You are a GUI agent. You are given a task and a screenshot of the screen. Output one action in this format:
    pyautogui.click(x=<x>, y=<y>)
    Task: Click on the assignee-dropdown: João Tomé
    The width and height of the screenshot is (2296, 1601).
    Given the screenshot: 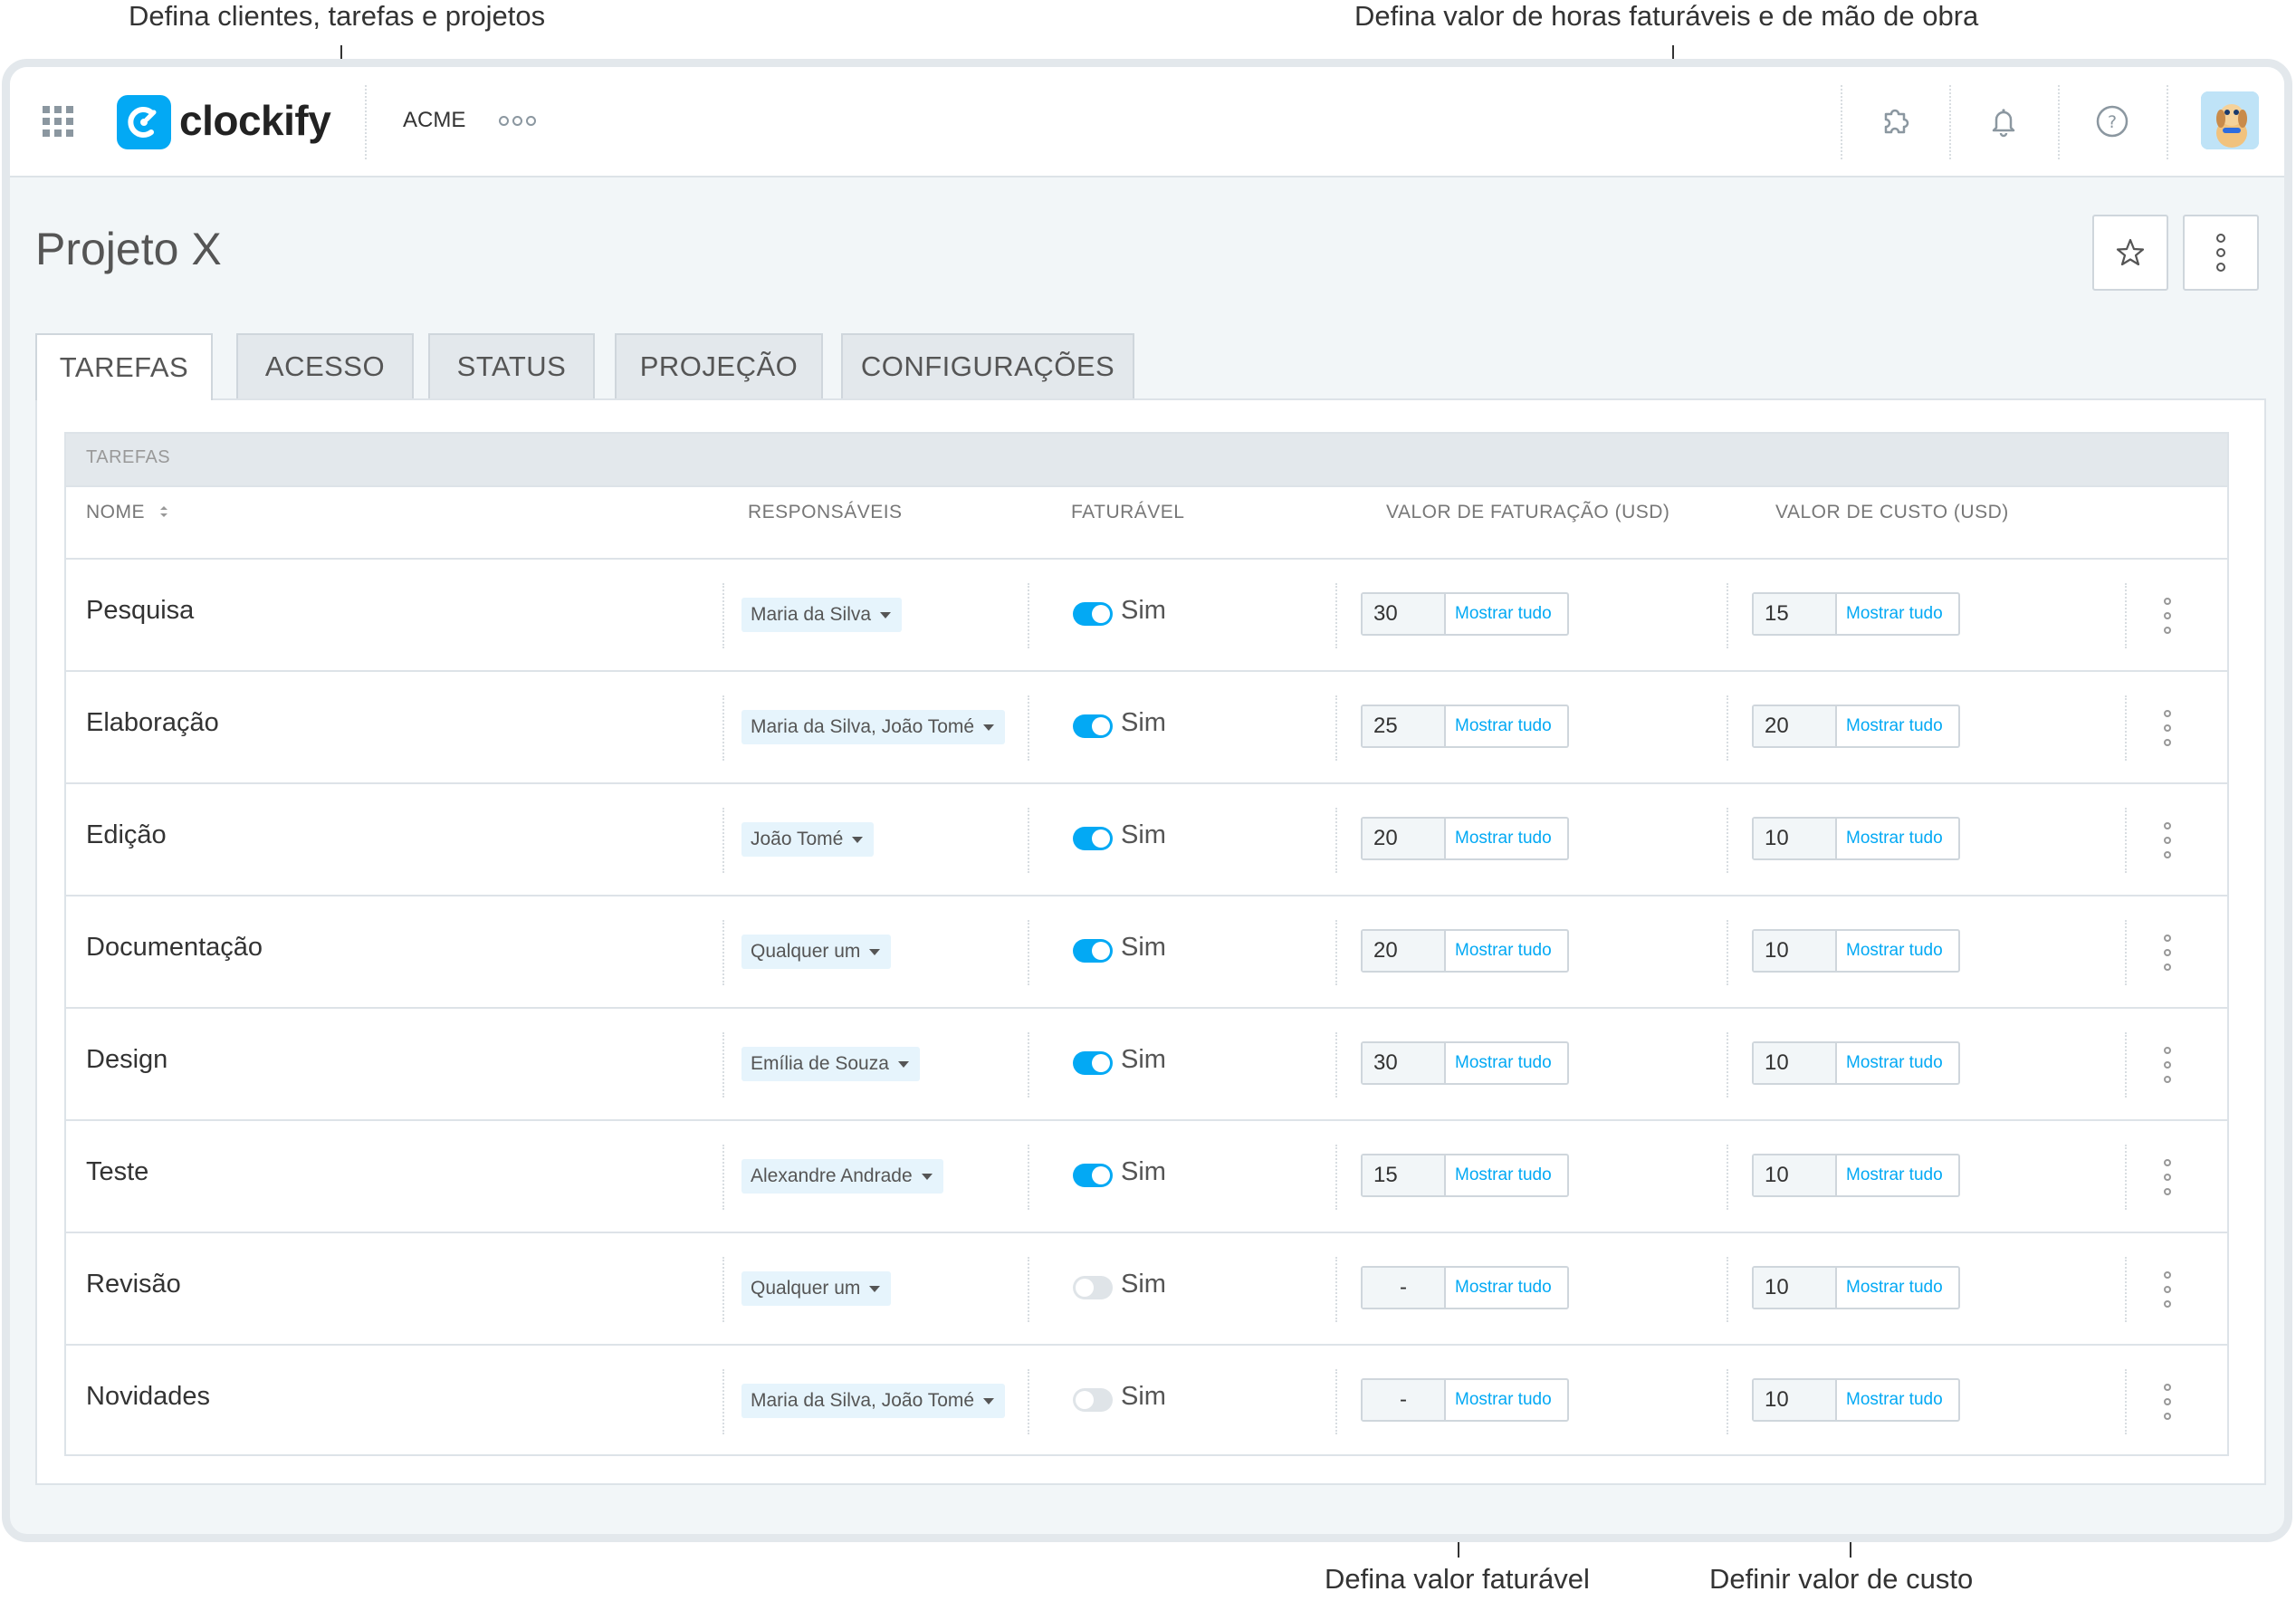 What is the action you would take?
    pyautogui.click(x=808, y=840)
    